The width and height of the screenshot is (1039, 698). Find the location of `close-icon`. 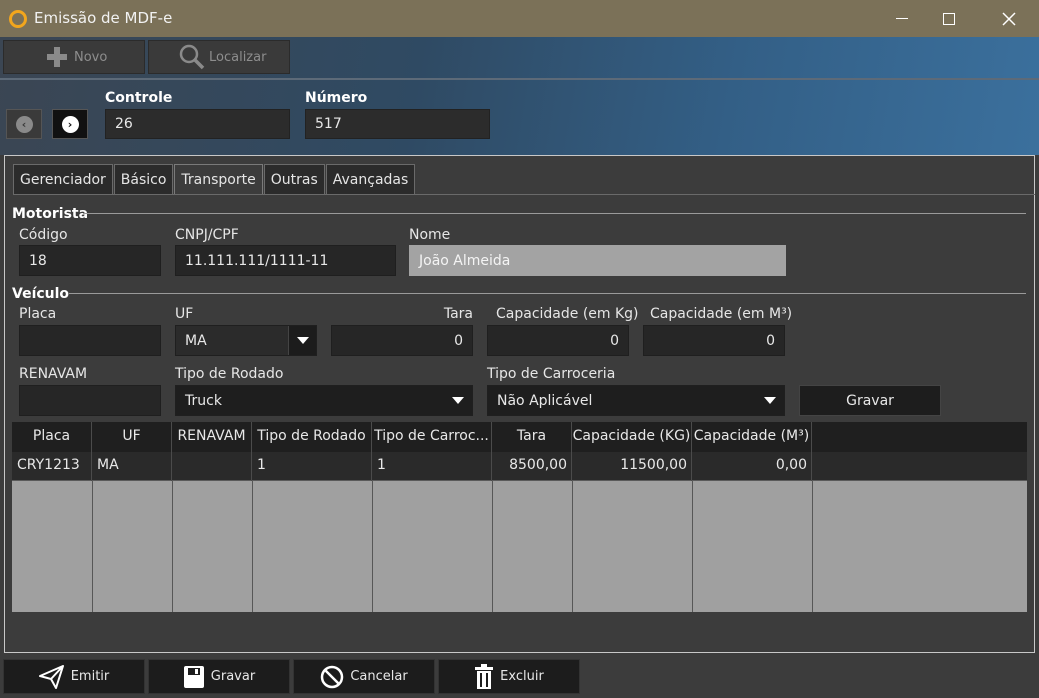

close-icon is located at coordinates (1009, 18).